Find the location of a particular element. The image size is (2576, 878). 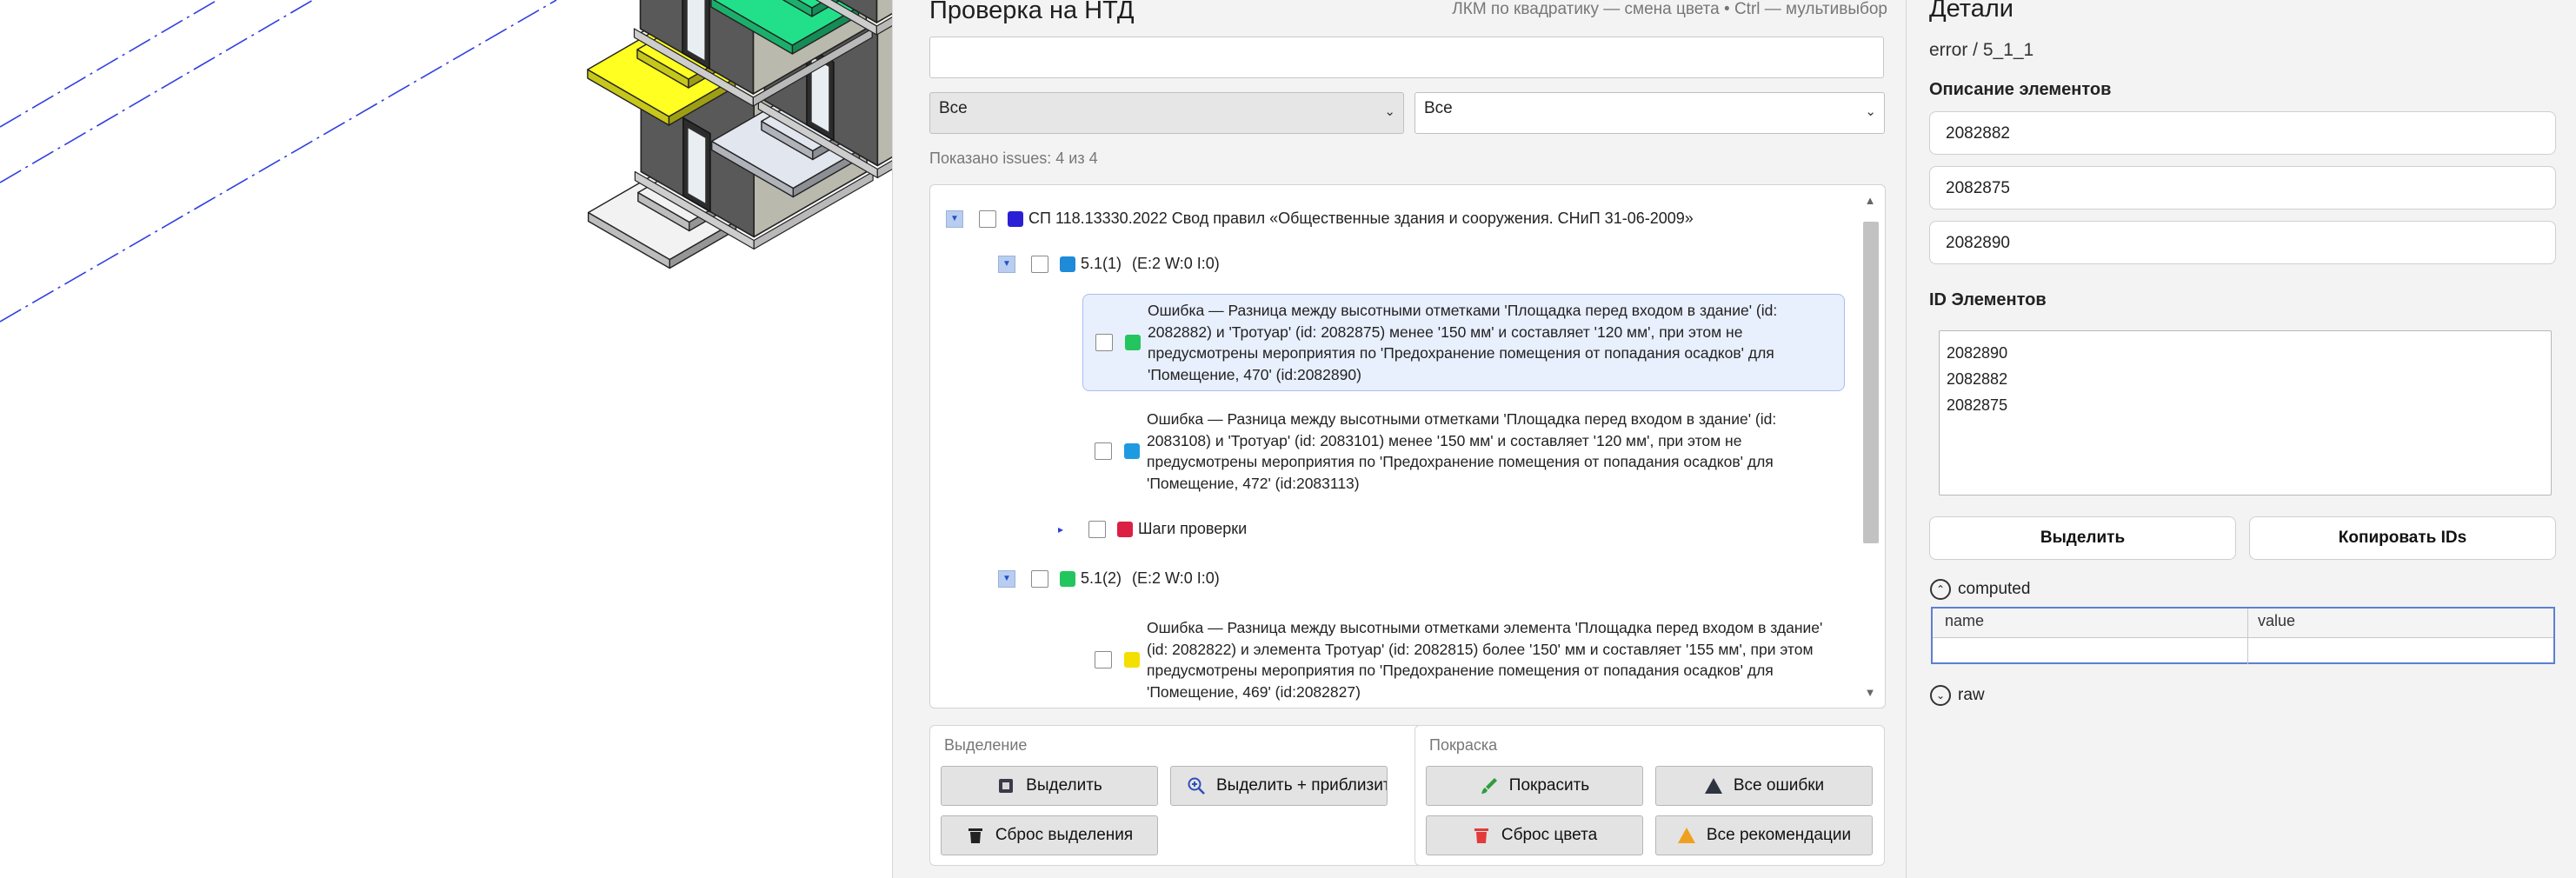

reset-selection-button: Сброс выделения is located at coordinates (1049, 835).